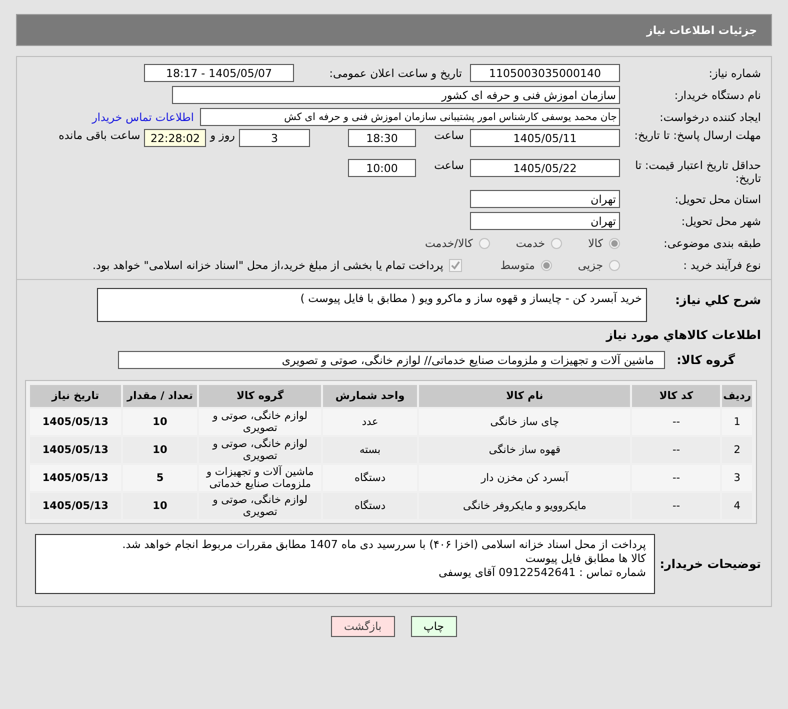  What do you see at coordinates (737, 506) in the screenshot?
I see `table-cell: 4` at bounding box center [737, 506].